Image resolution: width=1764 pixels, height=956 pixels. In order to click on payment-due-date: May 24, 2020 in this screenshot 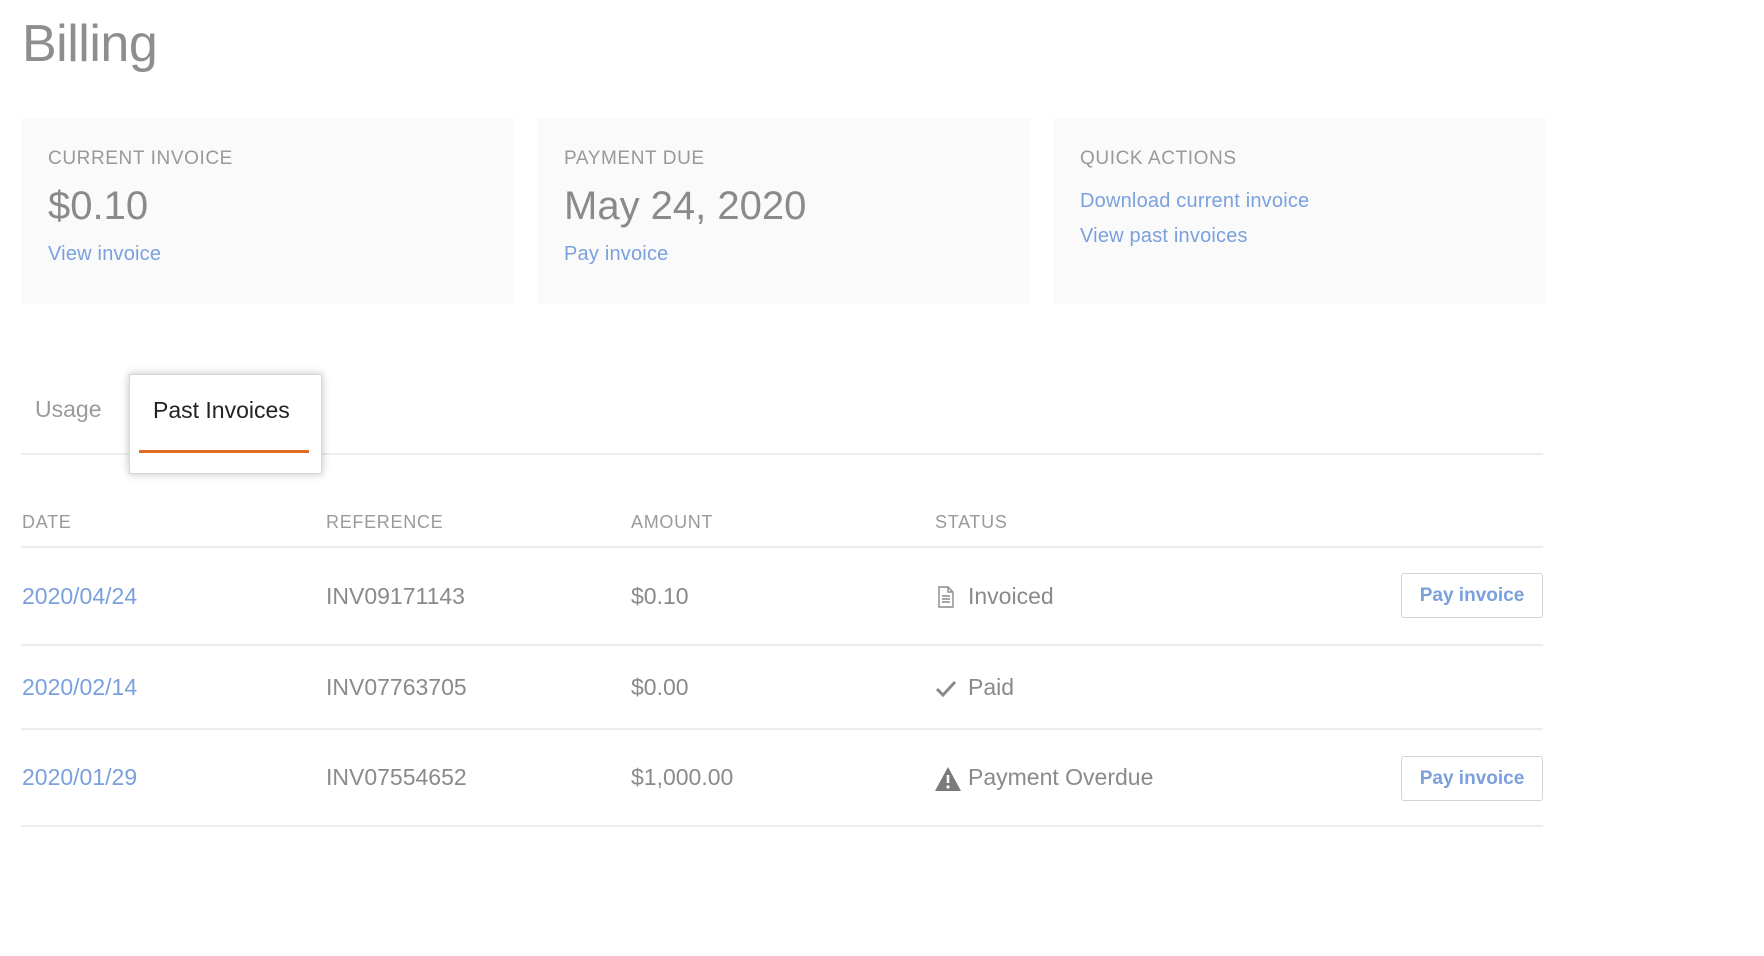, I will do `click(685, 206)`.